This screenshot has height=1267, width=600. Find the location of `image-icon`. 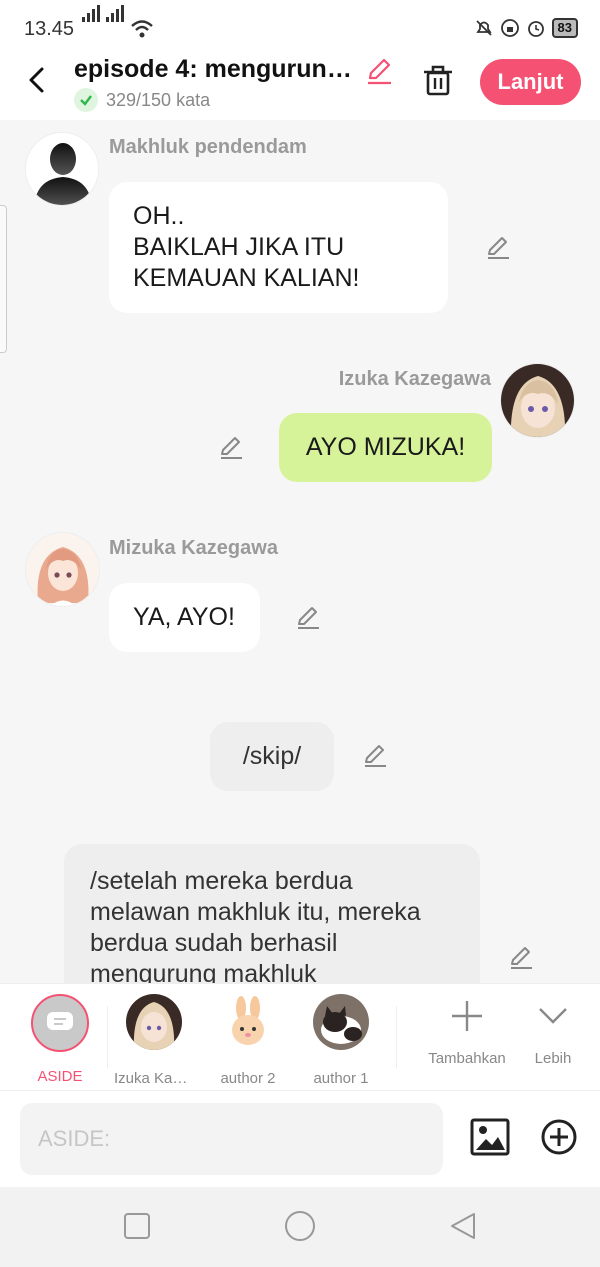

image-icon is located at coordinates (490, 1137).